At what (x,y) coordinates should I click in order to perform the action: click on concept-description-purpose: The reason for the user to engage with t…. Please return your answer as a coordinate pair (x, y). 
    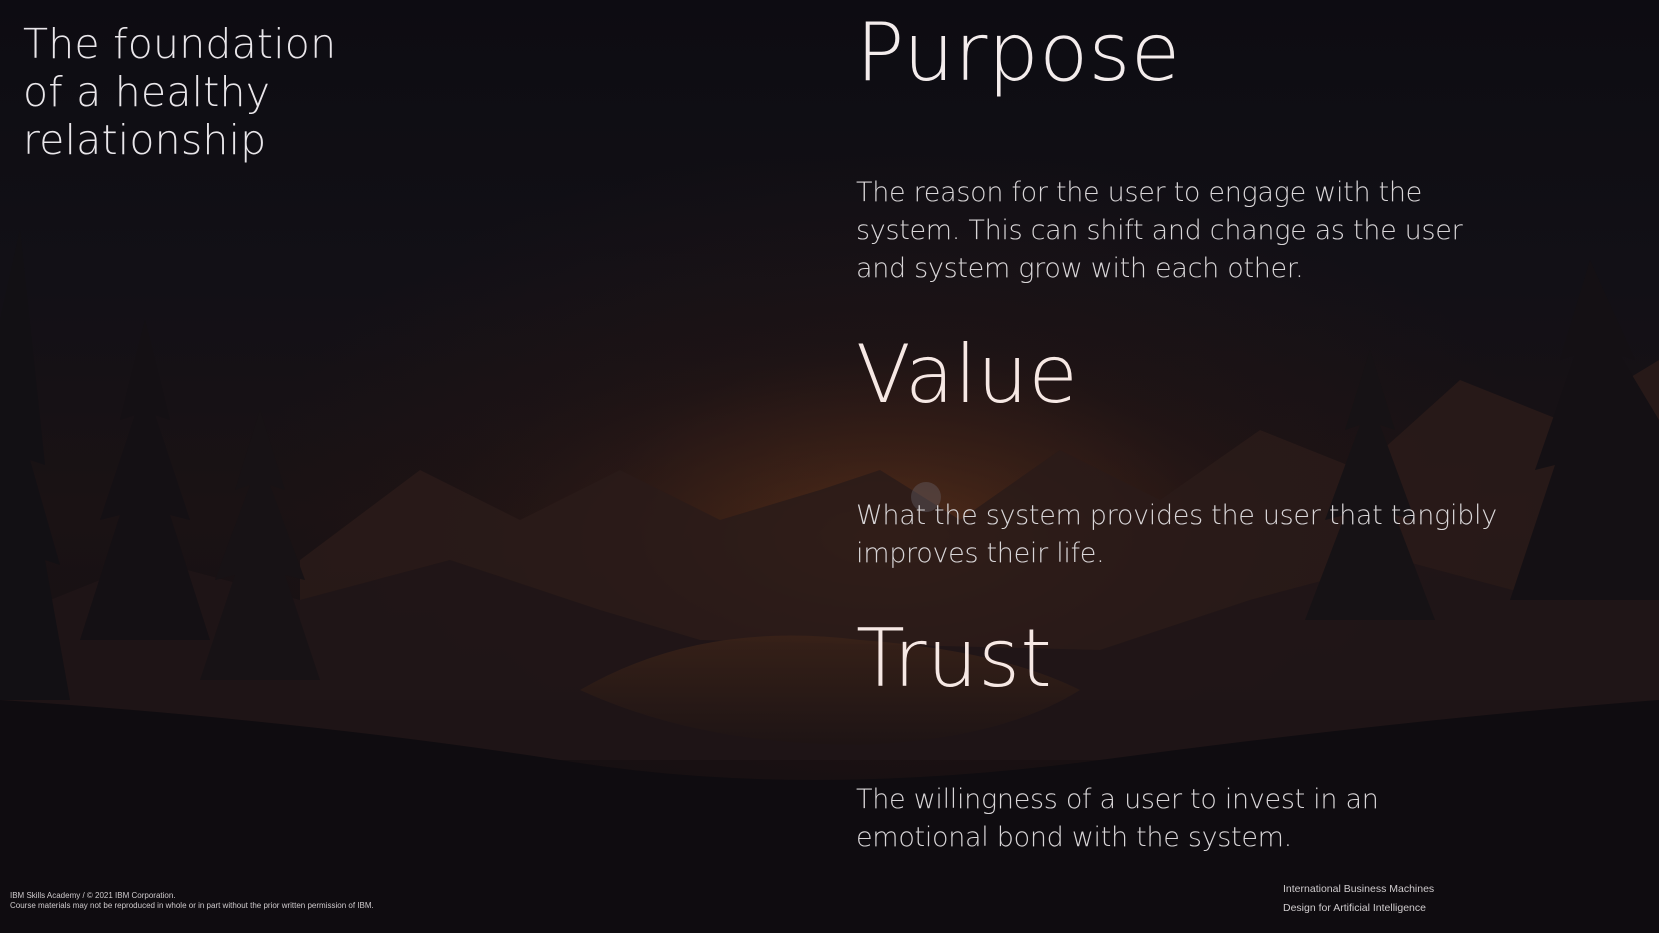
    Looking at the image, I should click on (1159, 230).